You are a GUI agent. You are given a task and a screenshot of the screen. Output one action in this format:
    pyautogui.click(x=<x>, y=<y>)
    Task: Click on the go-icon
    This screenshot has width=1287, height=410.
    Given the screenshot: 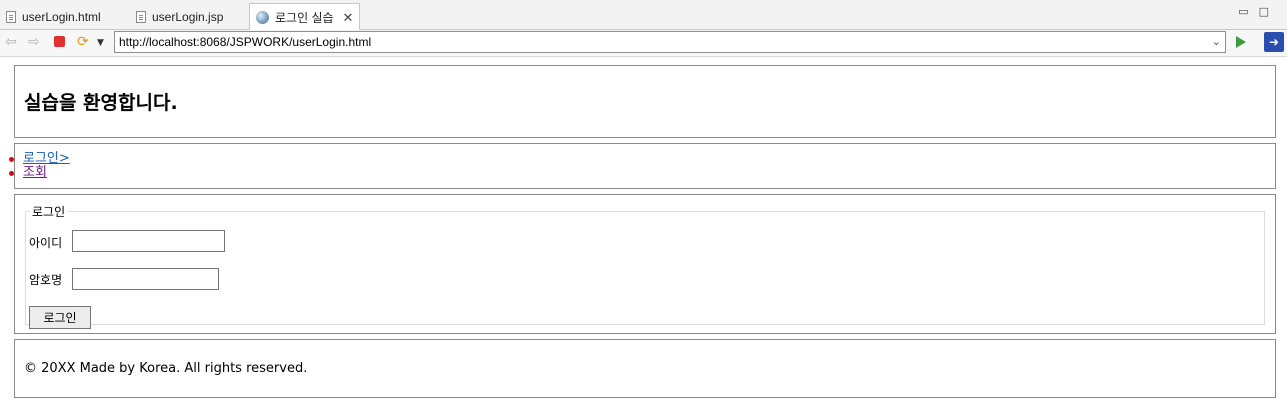 What is the action you would take?
    pyautogui.click(x=1241, y=42)
    